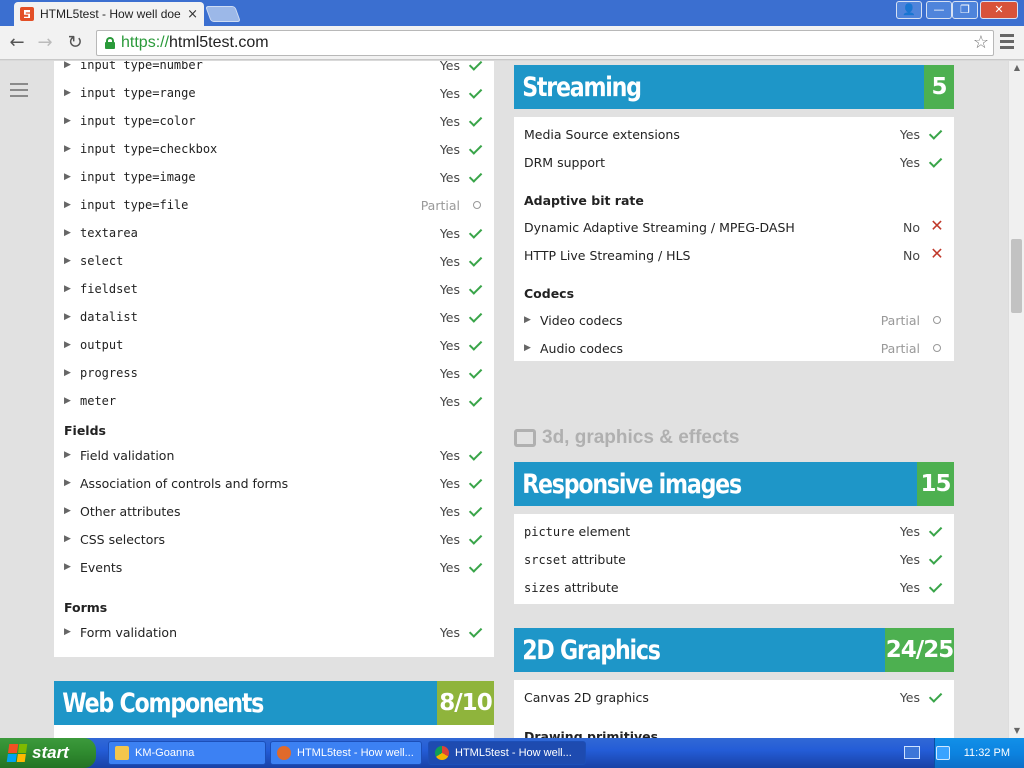  What do you see at coordinates (939, 10) in the screenshot?
I see `minimize-button: —` at bounding box center [939, 10].